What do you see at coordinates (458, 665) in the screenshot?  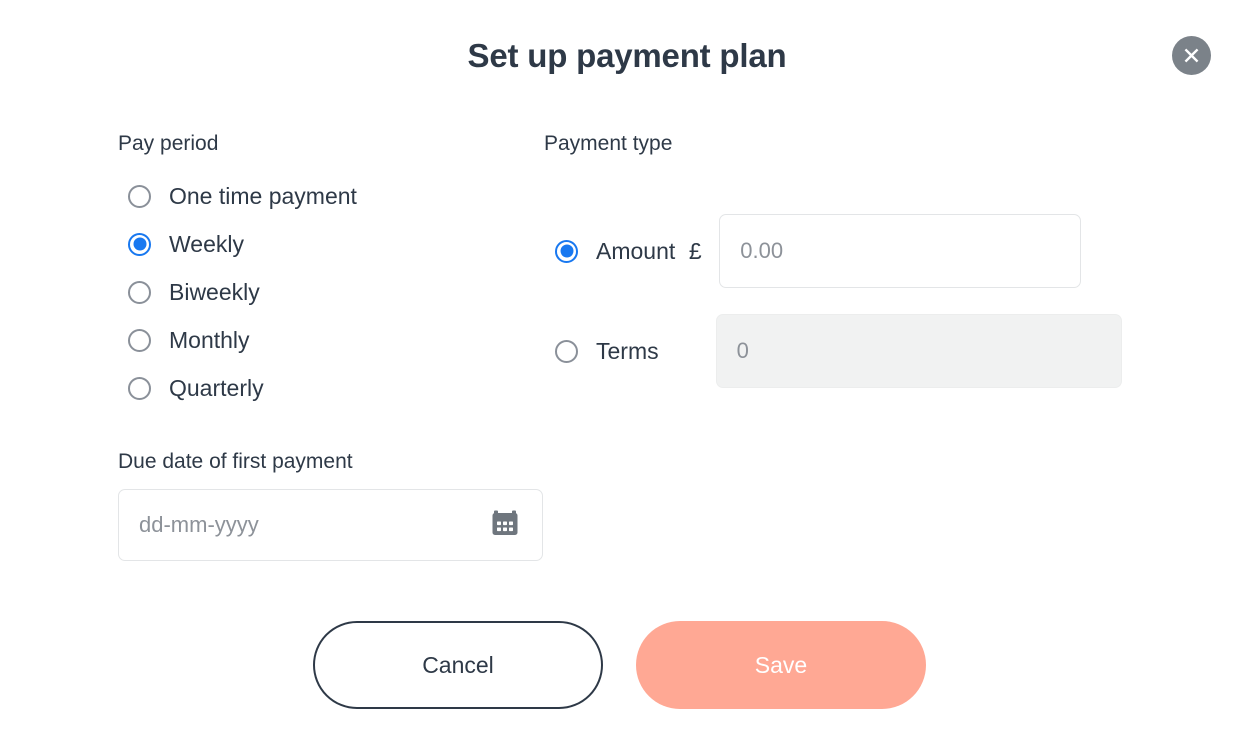 I see `cancel-button: Cancel` at bounding box center [458, 665].